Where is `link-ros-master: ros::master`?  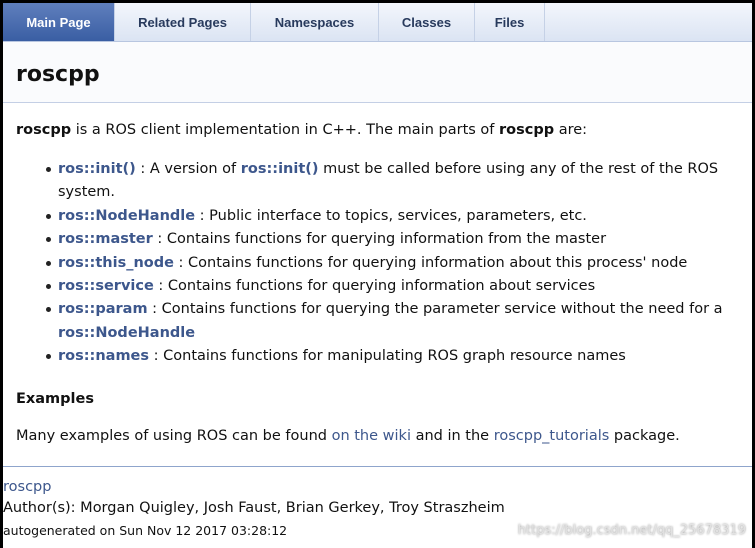
link-ros-master: ros::master is located at coordinates (105, 239).